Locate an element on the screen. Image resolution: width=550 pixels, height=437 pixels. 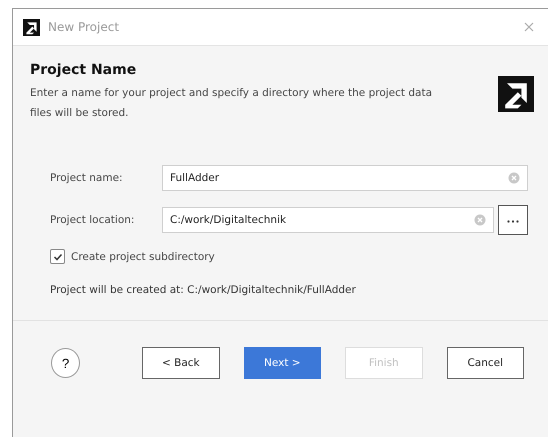
check-icon is located at coordinates (57, 257).